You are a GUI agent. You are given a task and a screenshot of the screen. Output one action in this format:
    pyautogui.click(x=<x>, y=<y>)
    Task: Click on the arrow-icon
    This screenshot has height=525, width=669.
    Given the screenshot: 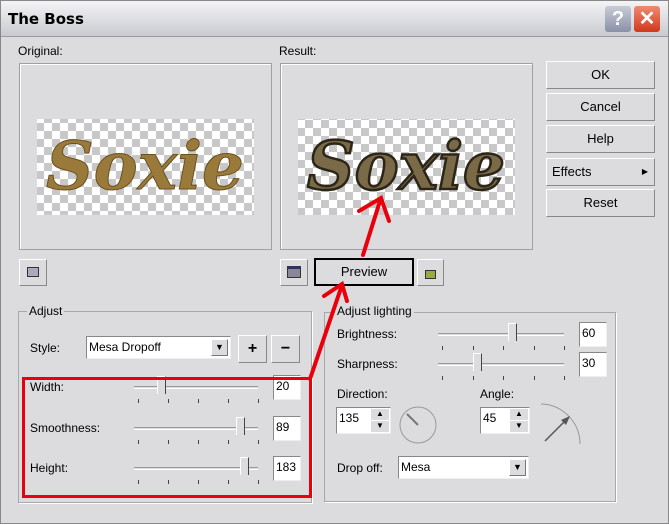 What is the action you would take?
    pyautogui.click(x=325, y=333)
    